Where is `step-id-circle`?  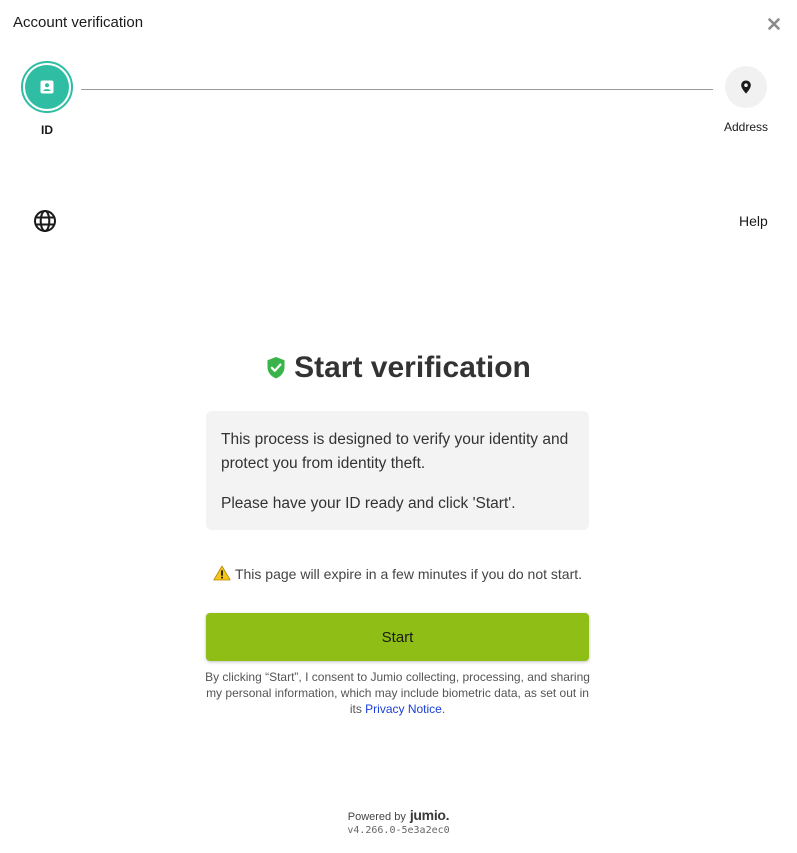
step-id-circle is located at coordinates (47, 87).